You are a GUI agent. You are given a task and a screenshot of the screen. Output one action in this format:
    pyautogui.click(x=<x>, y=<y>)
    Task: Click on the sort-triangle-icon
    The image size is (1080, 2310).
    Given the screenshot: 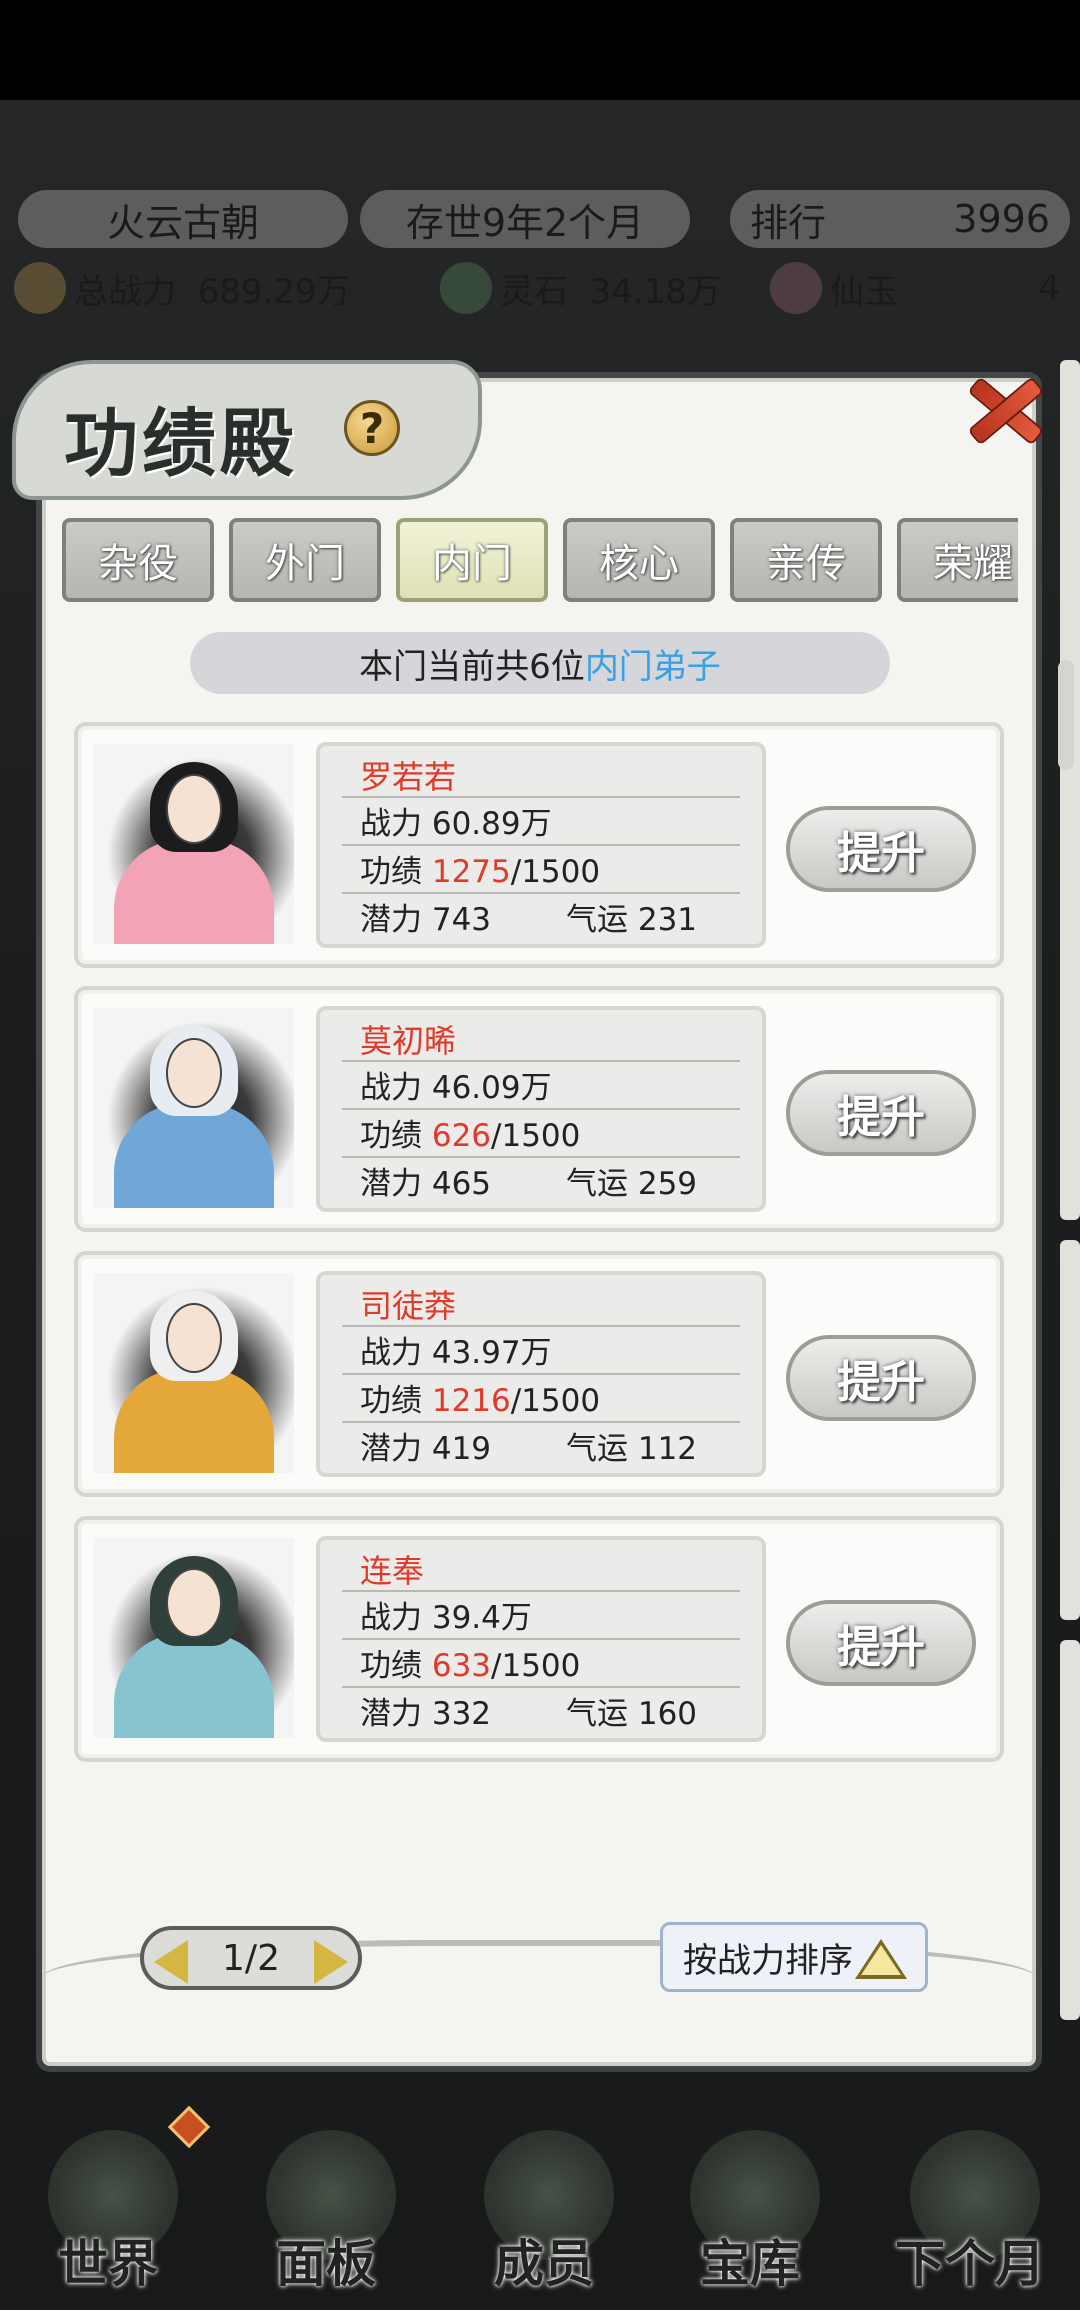 What is the action you would take?
    pyautogui.click(x=881, y=1959)
    